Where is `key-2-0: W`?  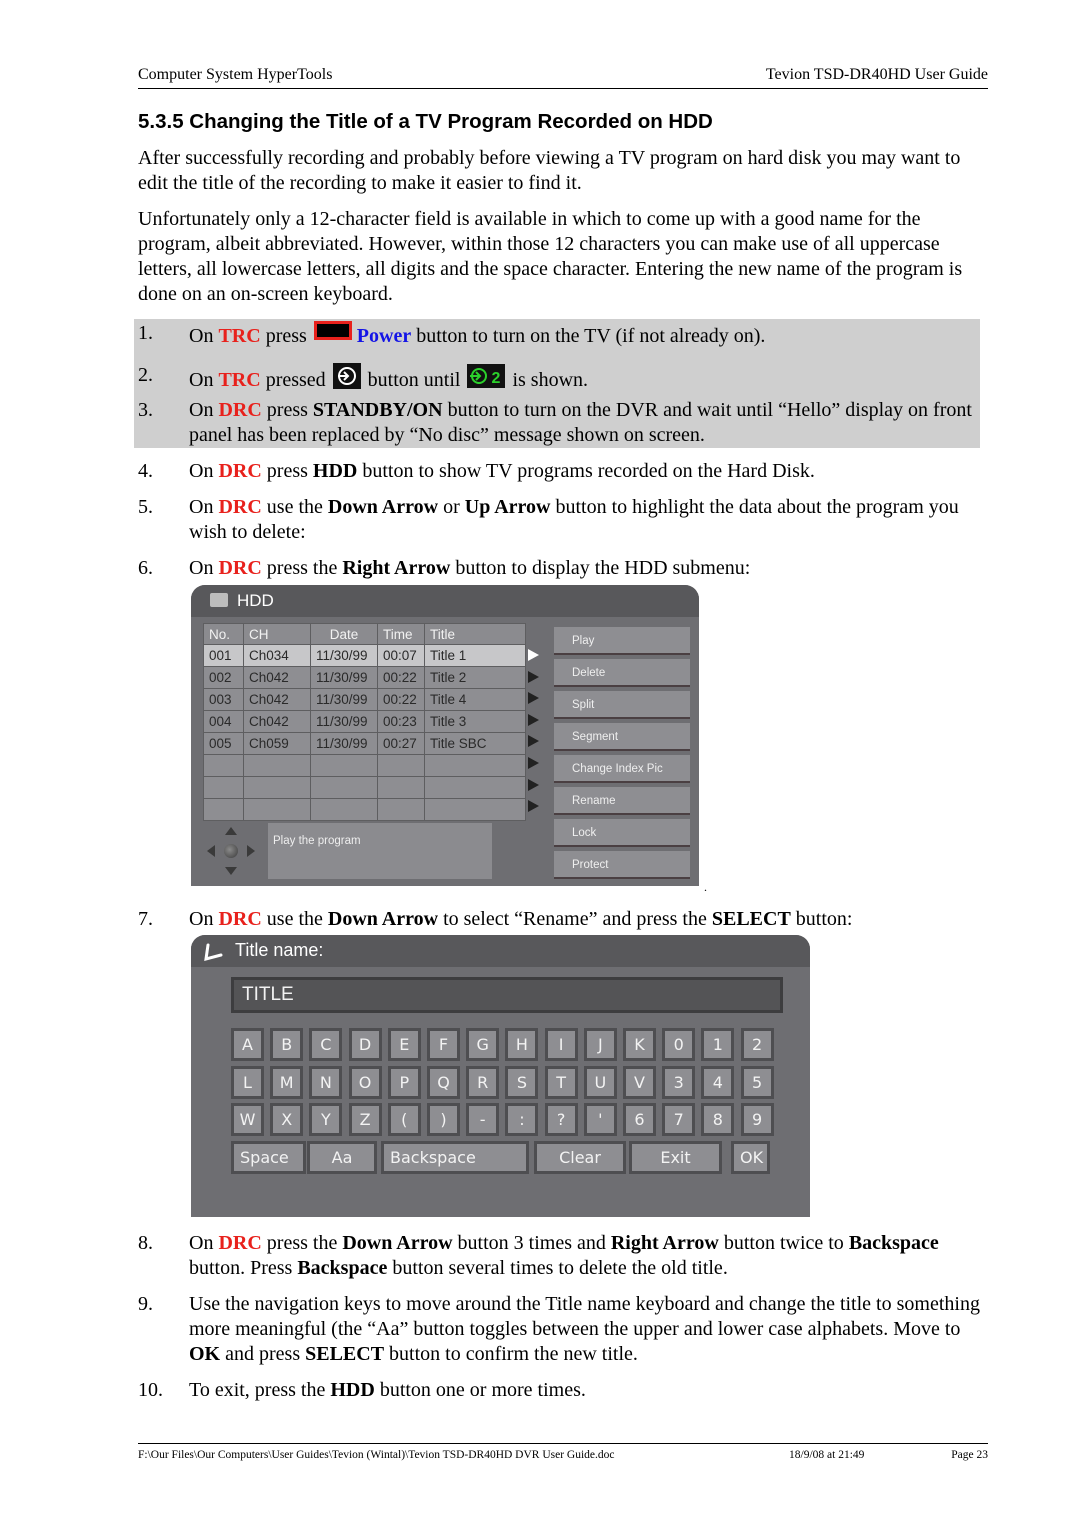 key-2-0: W is located at coordinates (247, 1119).